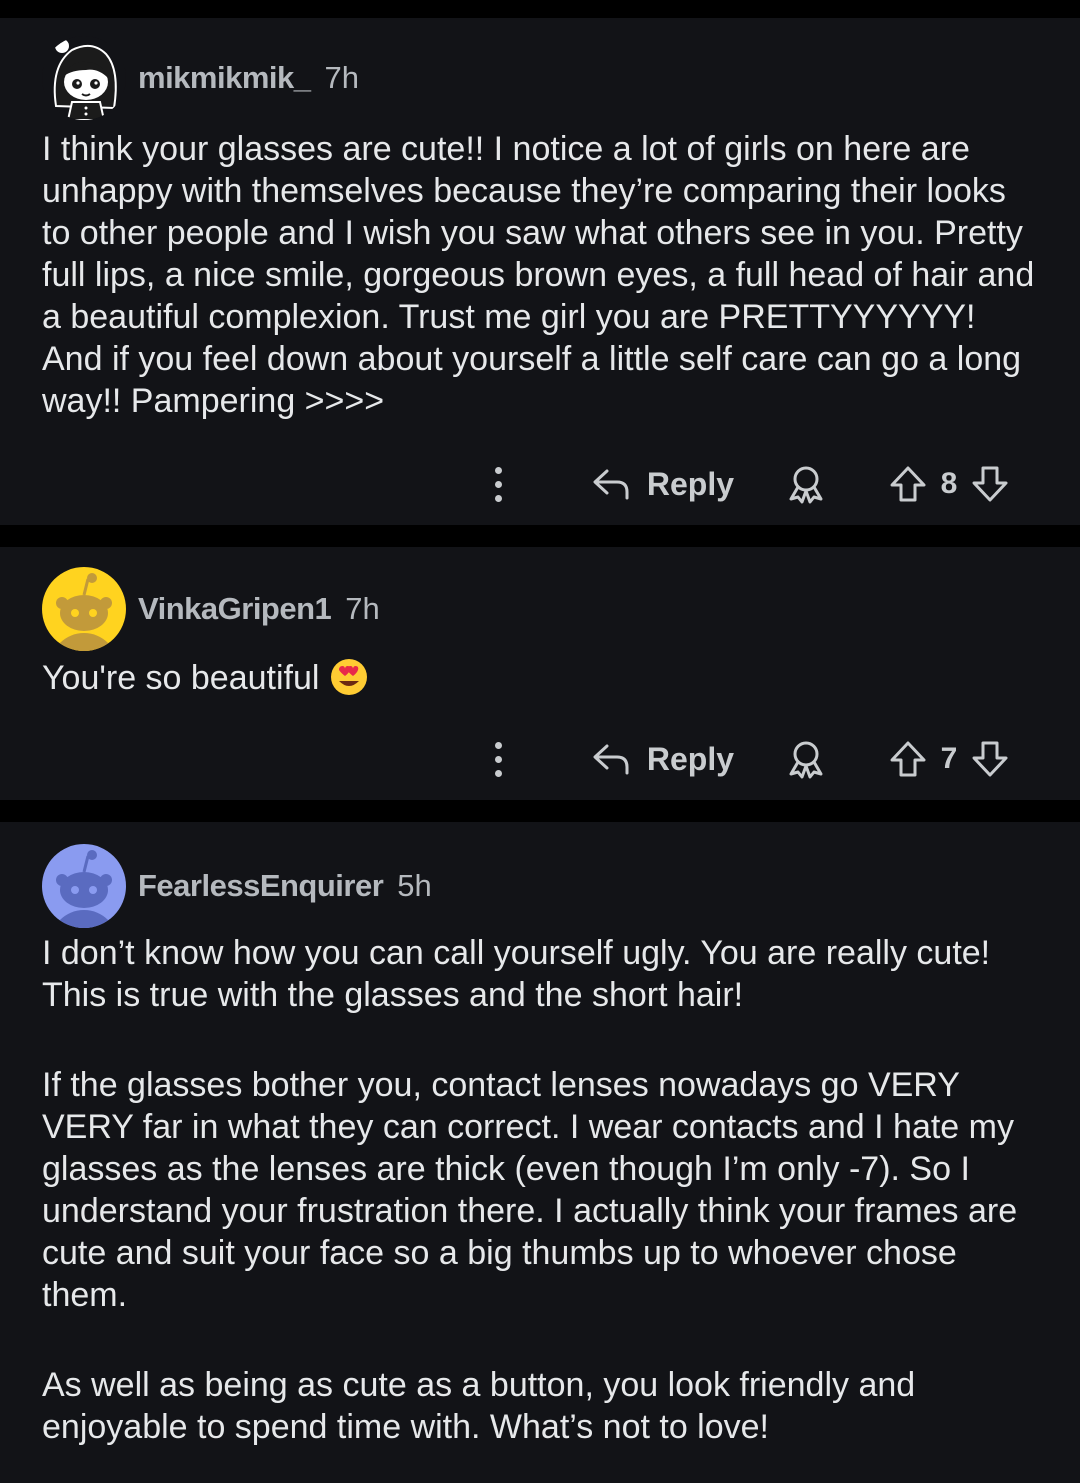 This screenshot has height=1483, width=1080. Describe the element at coordinates (261, 886) in the screenshot. I see `username: FearlessEnquirer` at that location.